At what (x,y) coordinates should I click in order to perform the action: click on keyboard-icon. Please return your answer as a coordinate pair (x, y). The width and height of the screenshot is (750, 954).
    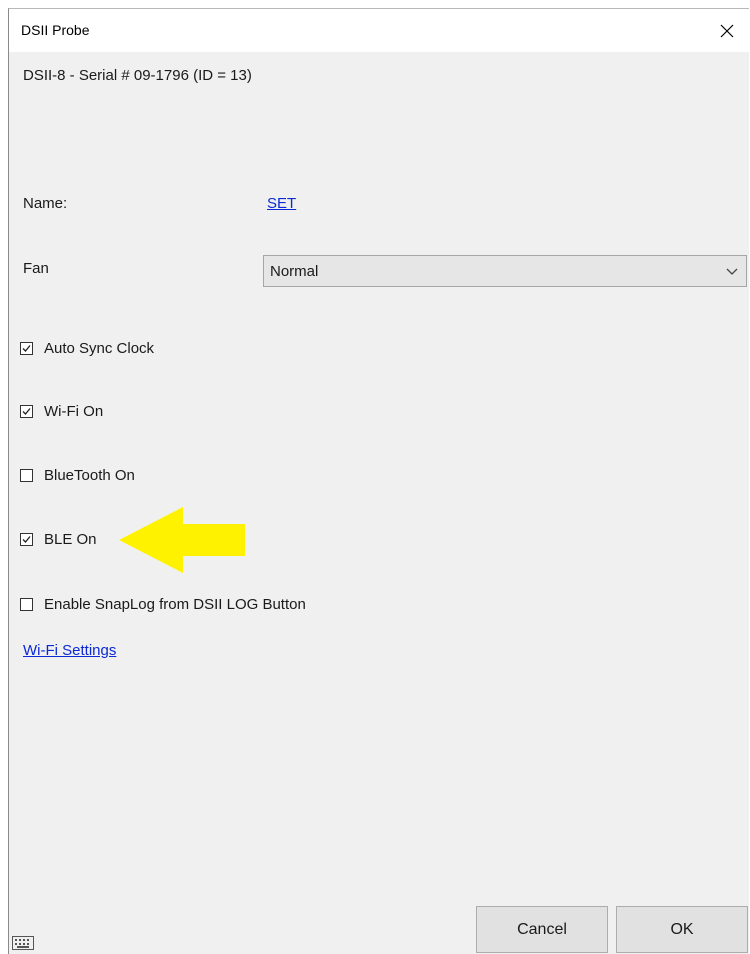
    Looking at the image, I should click on (23, 943).